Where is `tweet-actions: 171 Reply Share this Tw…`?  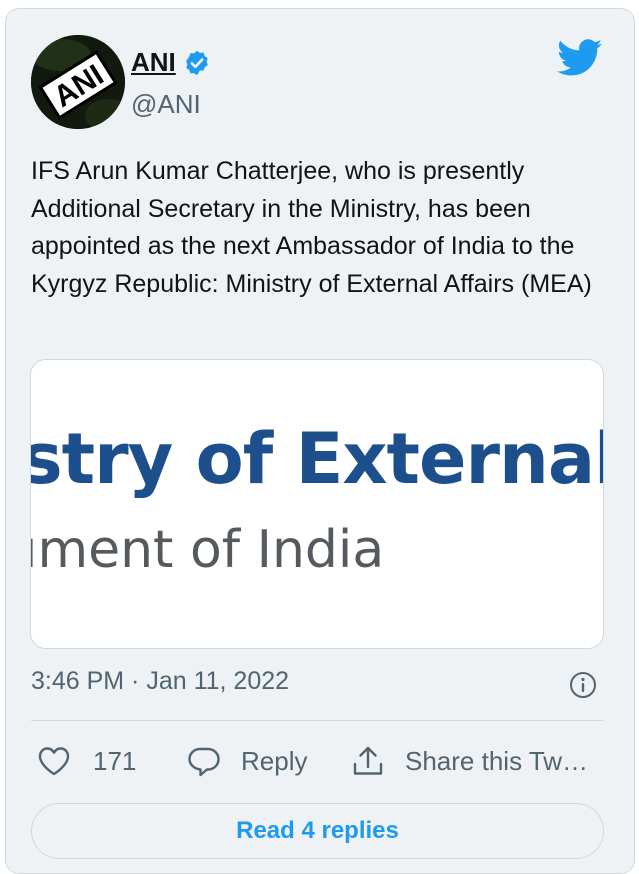
tweet-actions: 171 Reply Share this Tw… is located at coordinates (318, 761).